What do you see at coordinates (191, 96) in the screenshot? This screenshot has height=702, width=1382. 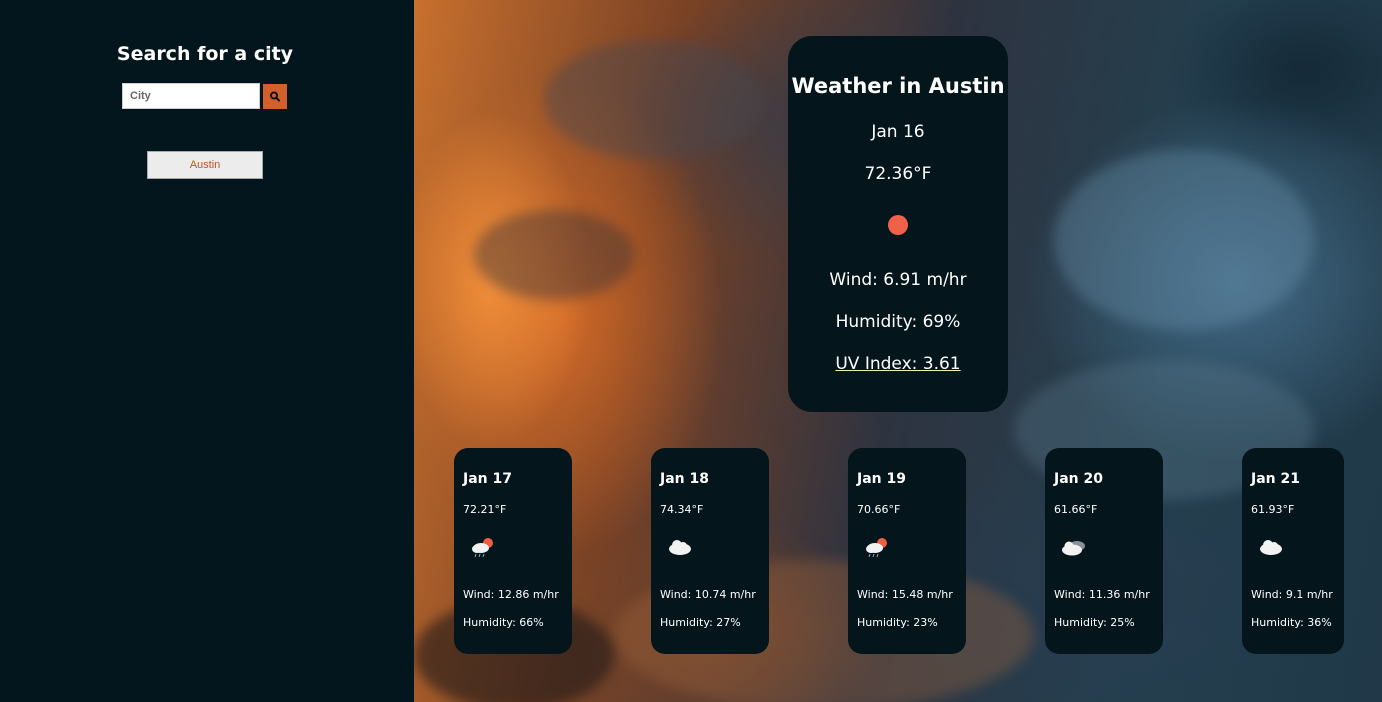 I see `city-search-input` at bounding box center [191, 96].